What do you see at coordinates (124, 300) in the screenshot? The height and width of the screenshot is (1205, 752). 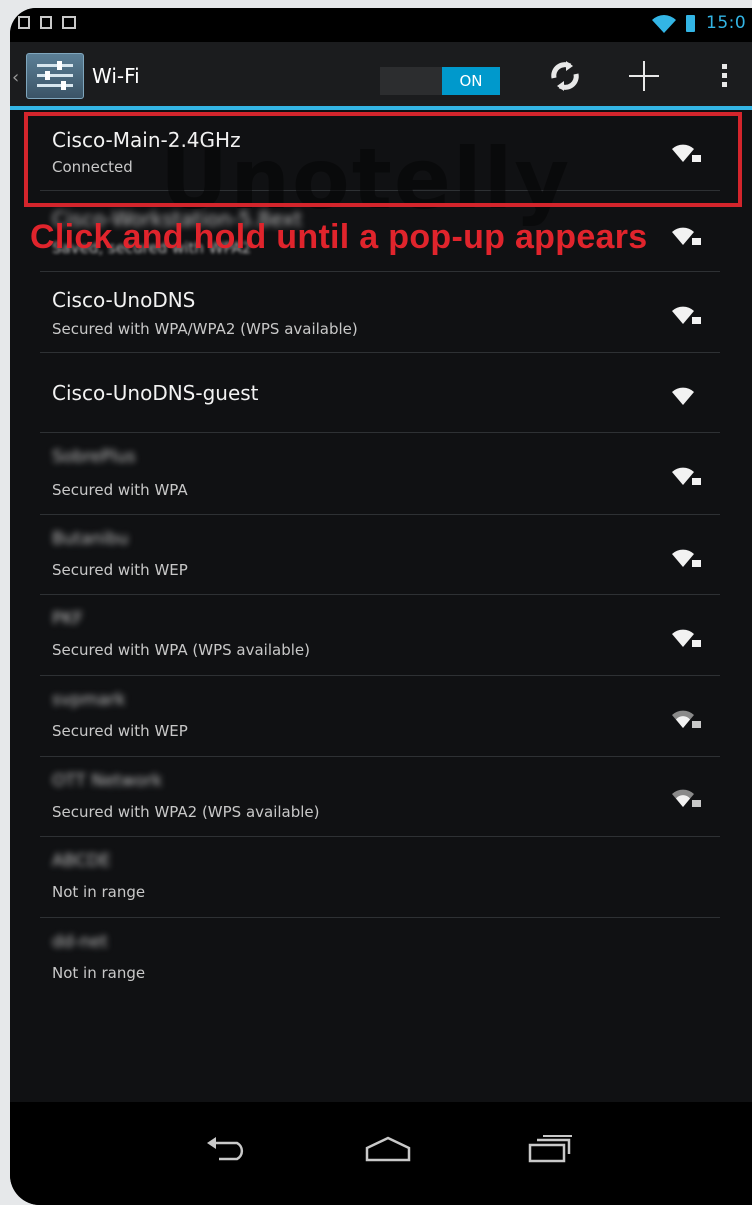 I see `network-name: Cisco-UnoDNS` at bounding box center [124, 300].